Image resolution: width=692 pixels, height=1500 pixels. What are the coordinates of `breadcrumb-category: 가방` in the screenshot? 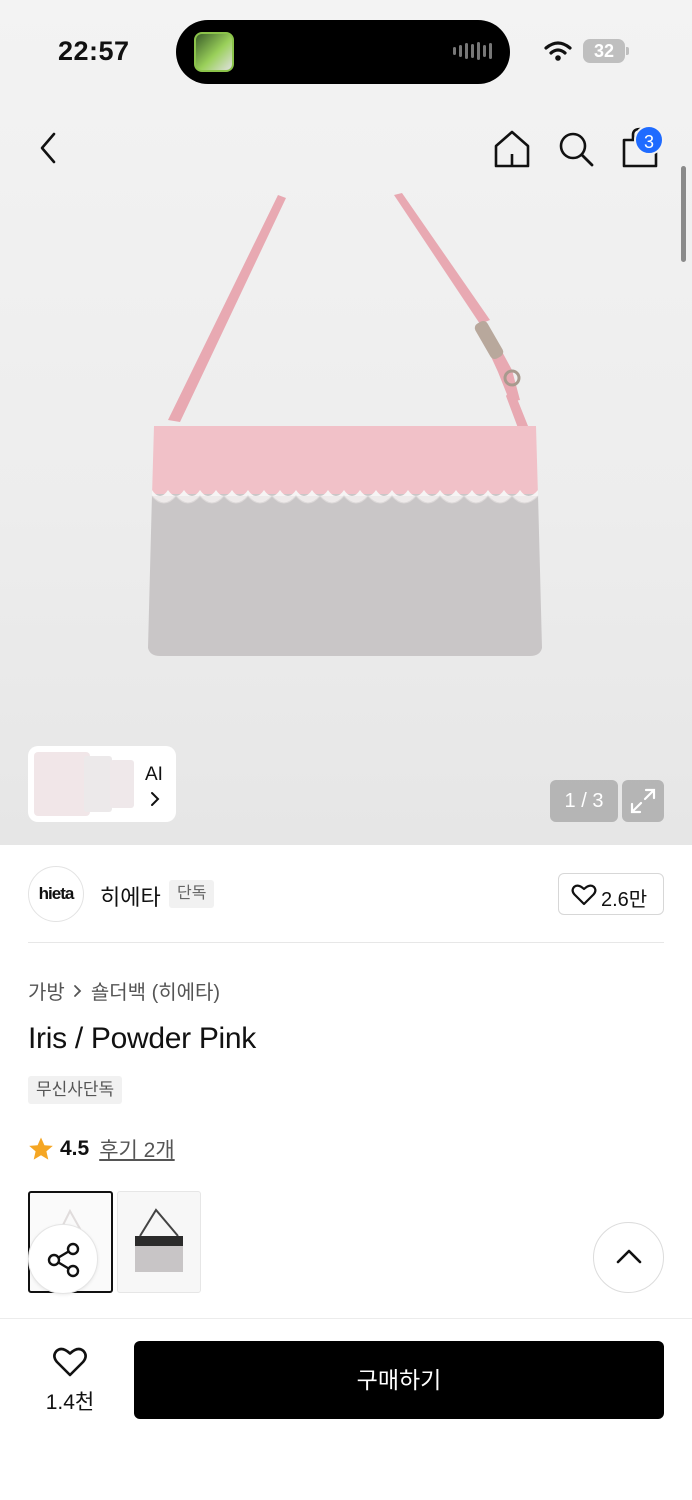 It's located at (46, 990).